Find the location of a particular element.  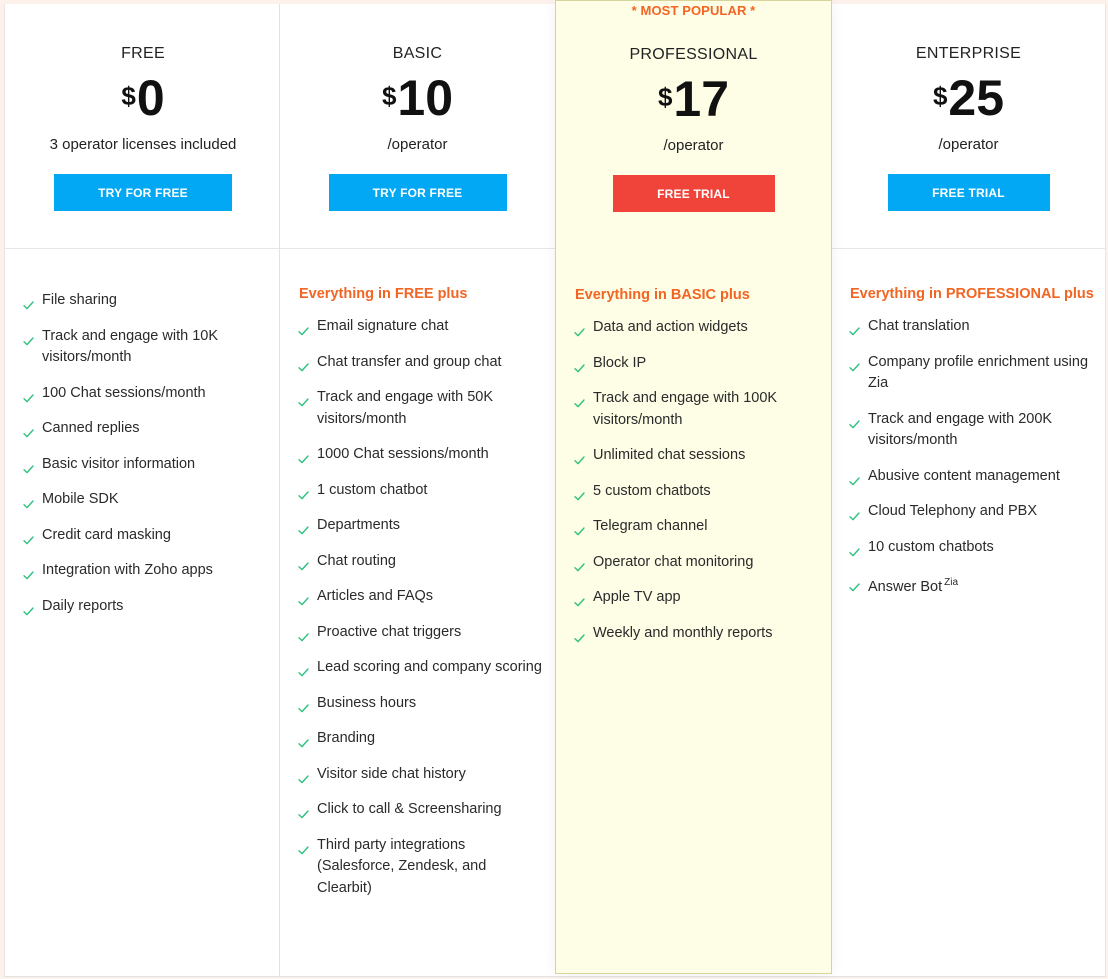

price-amount: 17 is located at coordinates (701, 99).